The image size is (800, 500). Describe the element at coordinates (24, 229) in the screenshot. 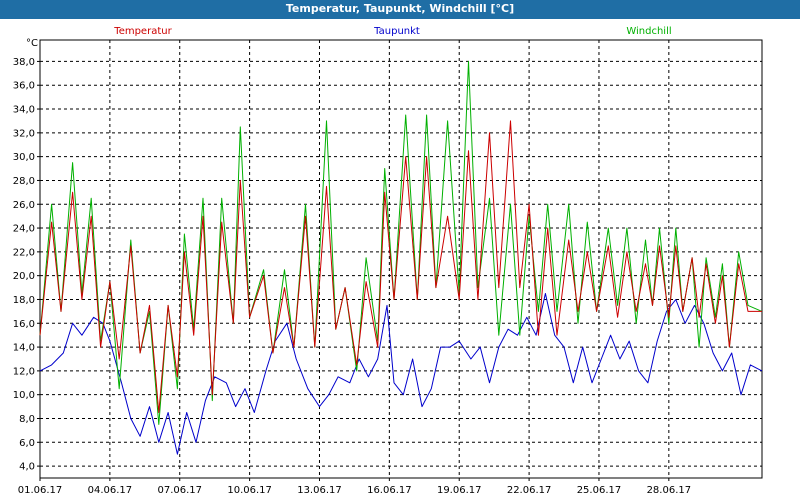

I see `y-tick-label: 24,0` at that location.